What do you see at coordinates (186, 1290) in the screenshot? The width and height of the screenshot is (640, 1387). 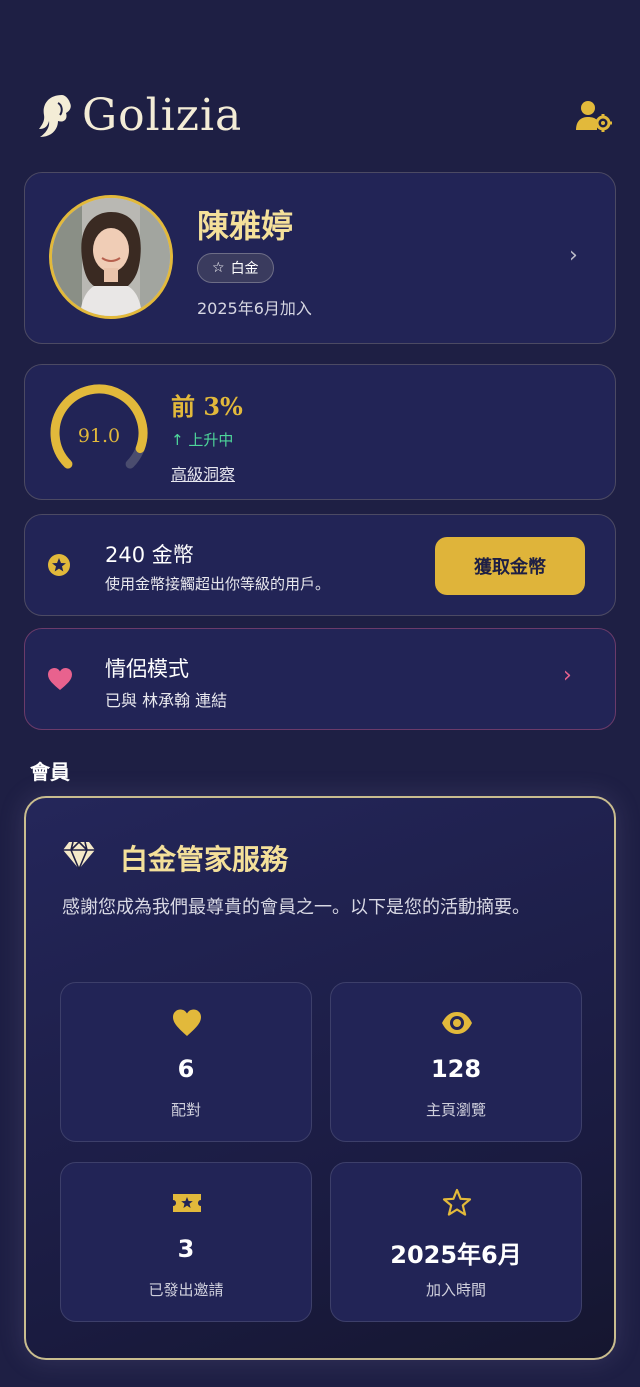 I see `stat-label: 已發出邀請` at bounding box center [186, 1290].